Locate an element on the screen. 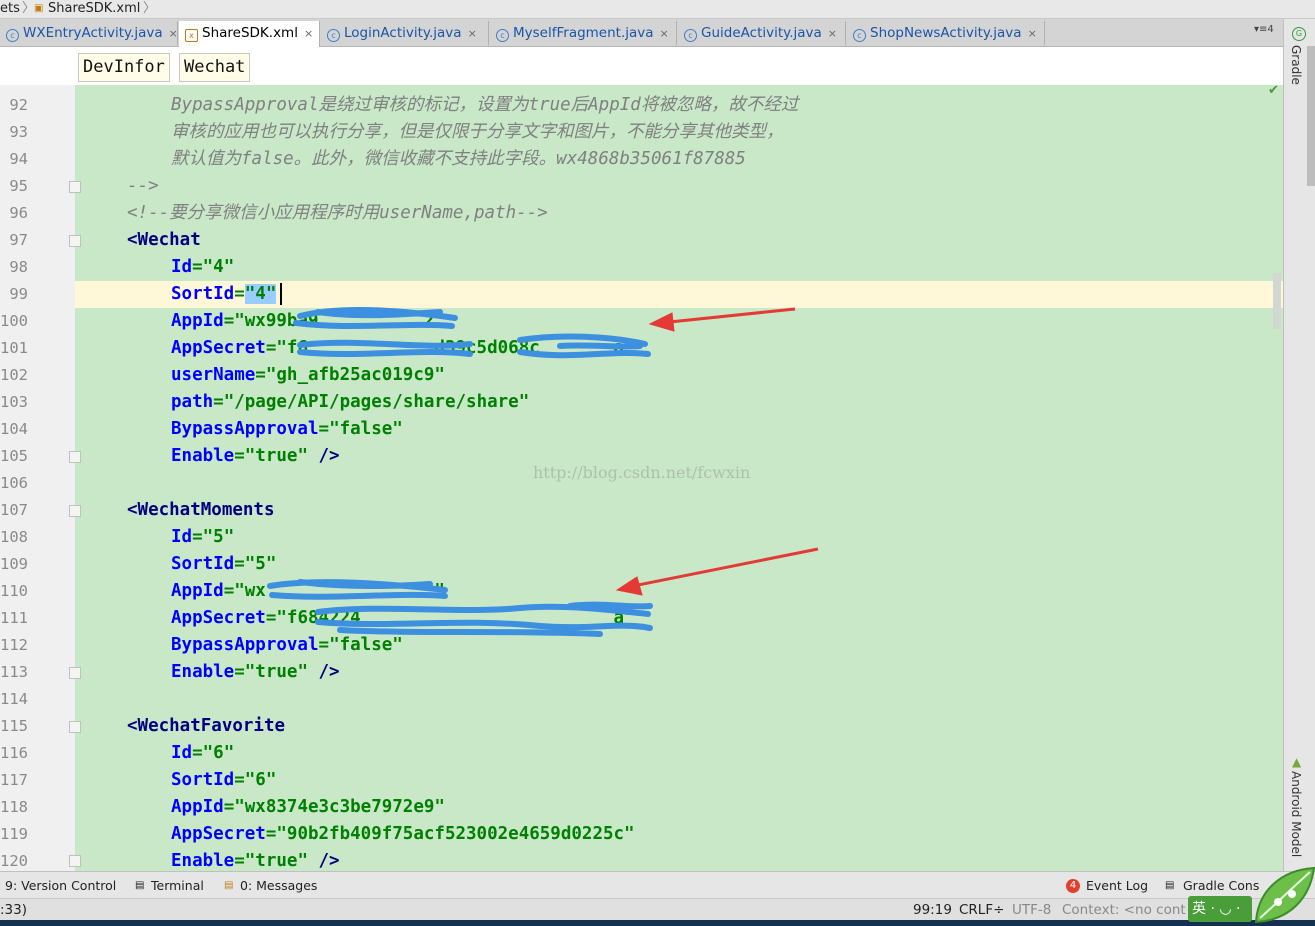  red-arrow-moments-appid is located at coordinates (717, 571).